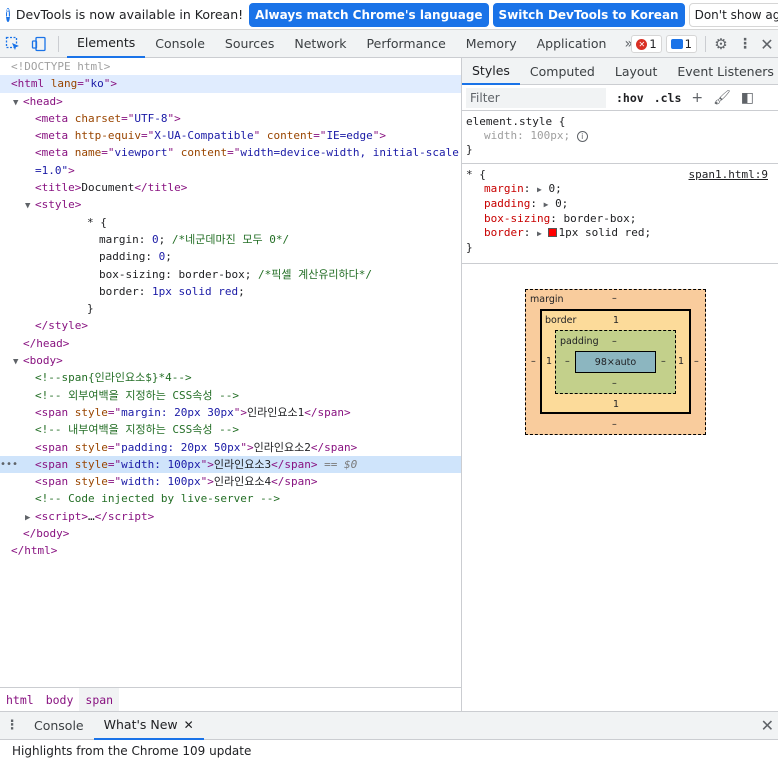 The image size is (778, 762). What do you see at coordinates (230, 533) in the screenshot?
I see `tree-line: </body>` at bounding box center [230, 533].